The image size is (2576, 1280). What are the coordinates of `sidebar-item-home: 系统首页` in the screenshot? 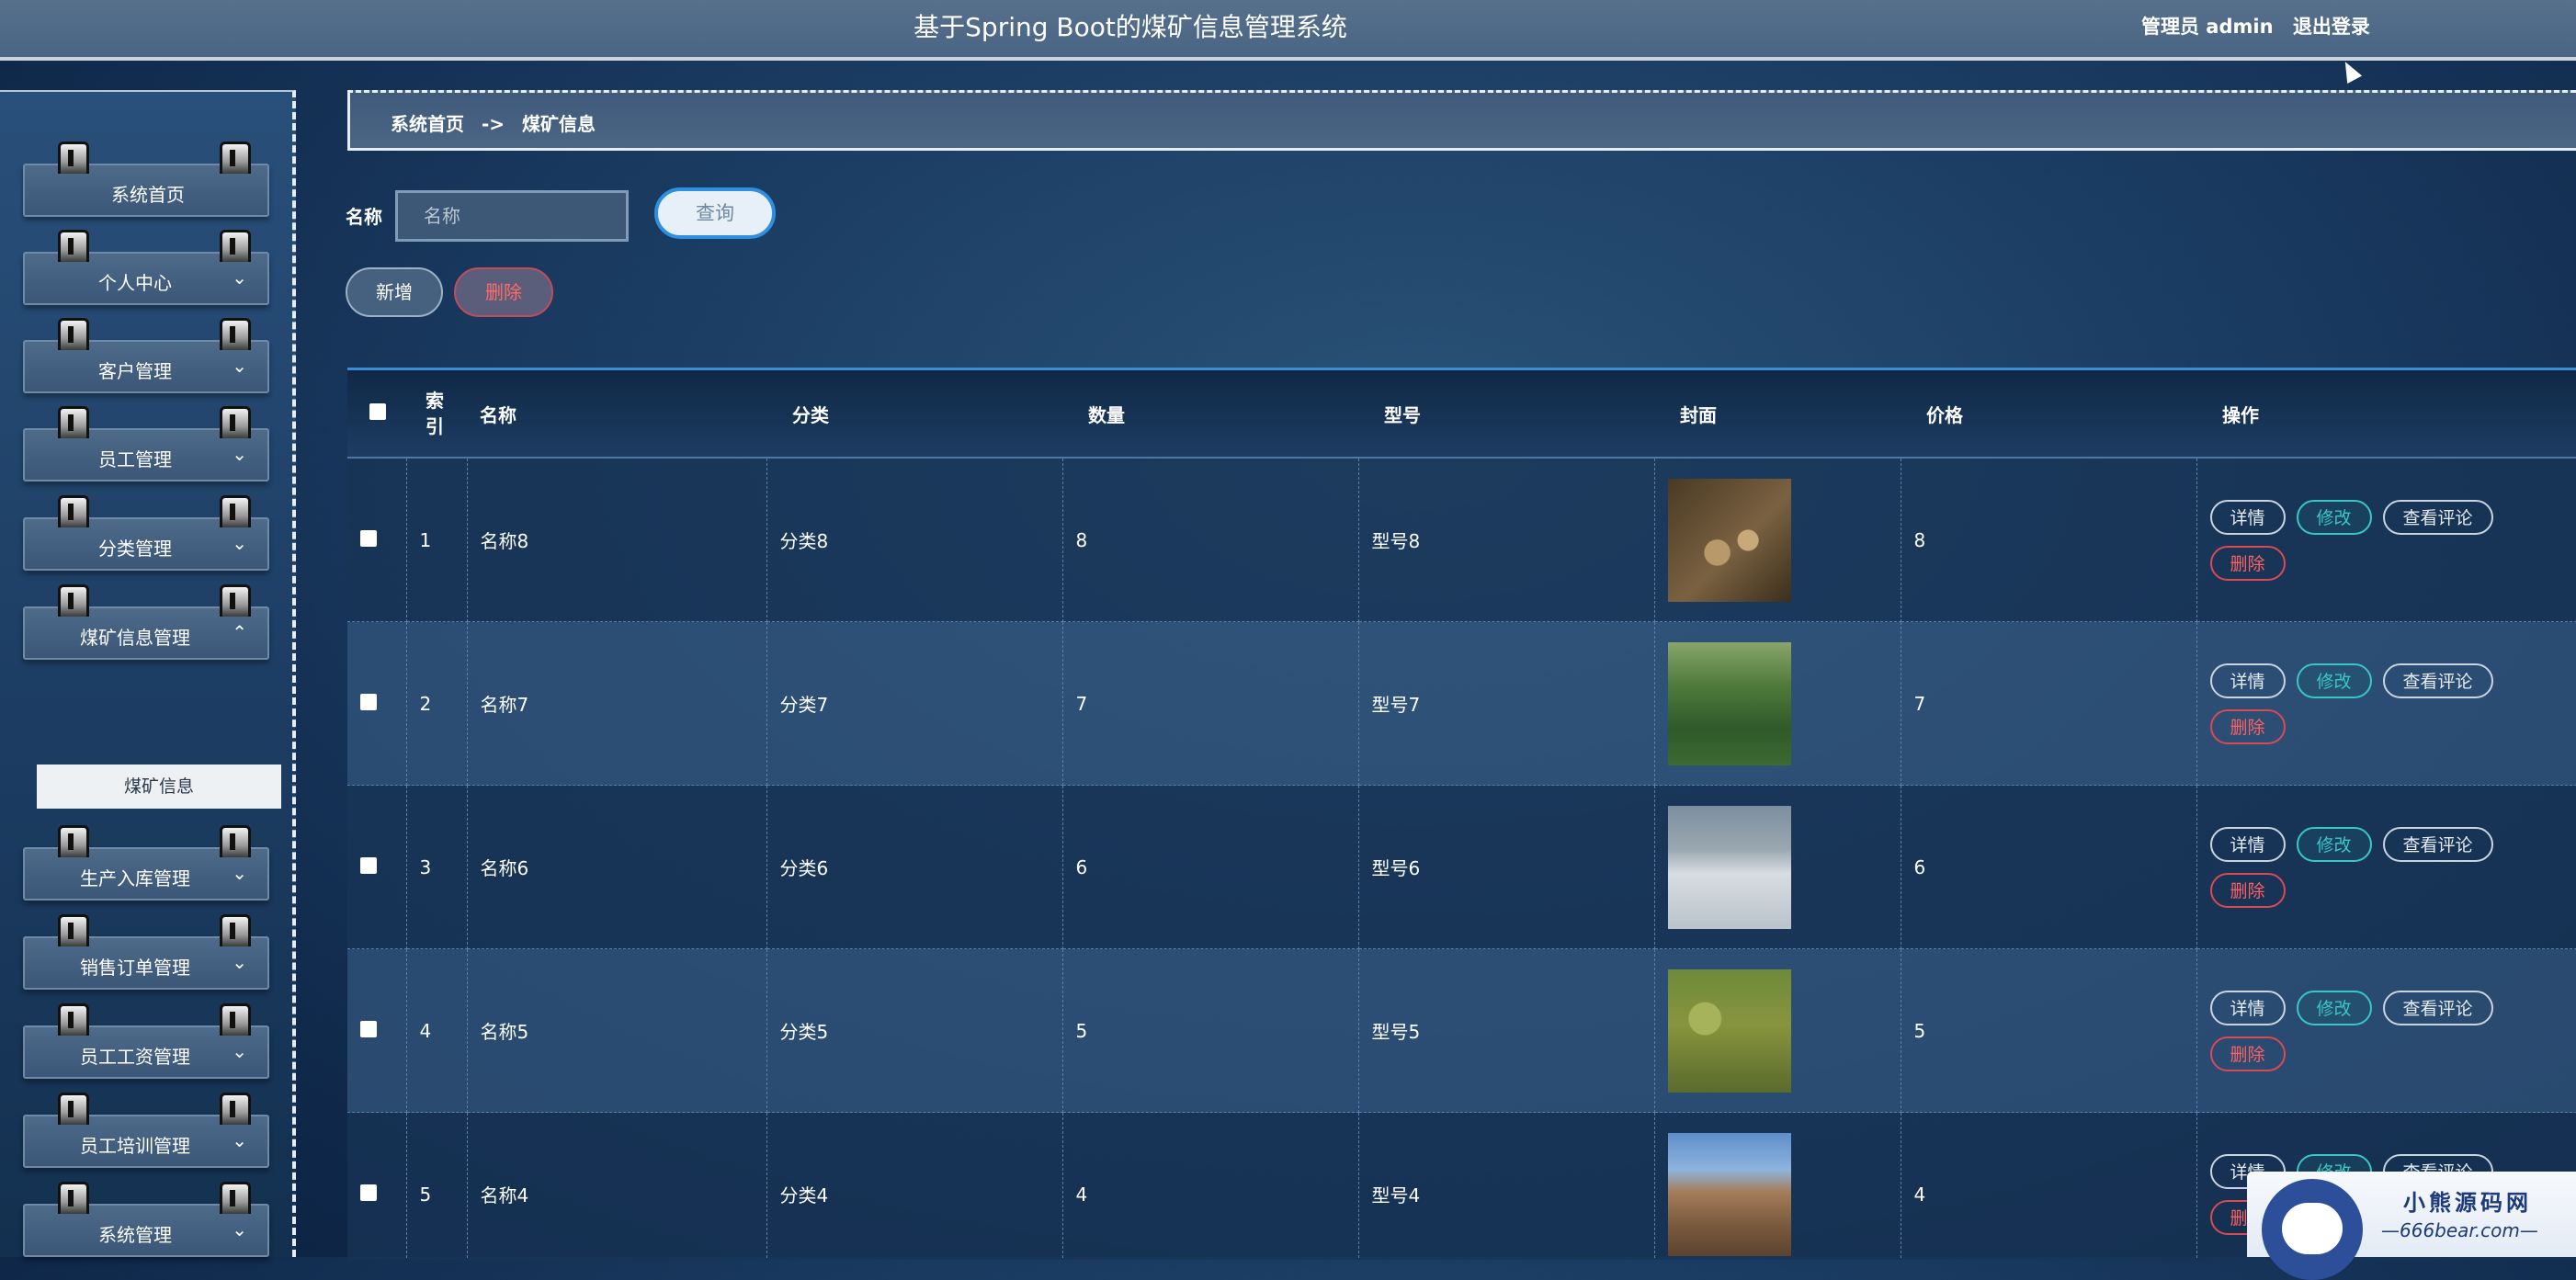 It's located at (146, 179).